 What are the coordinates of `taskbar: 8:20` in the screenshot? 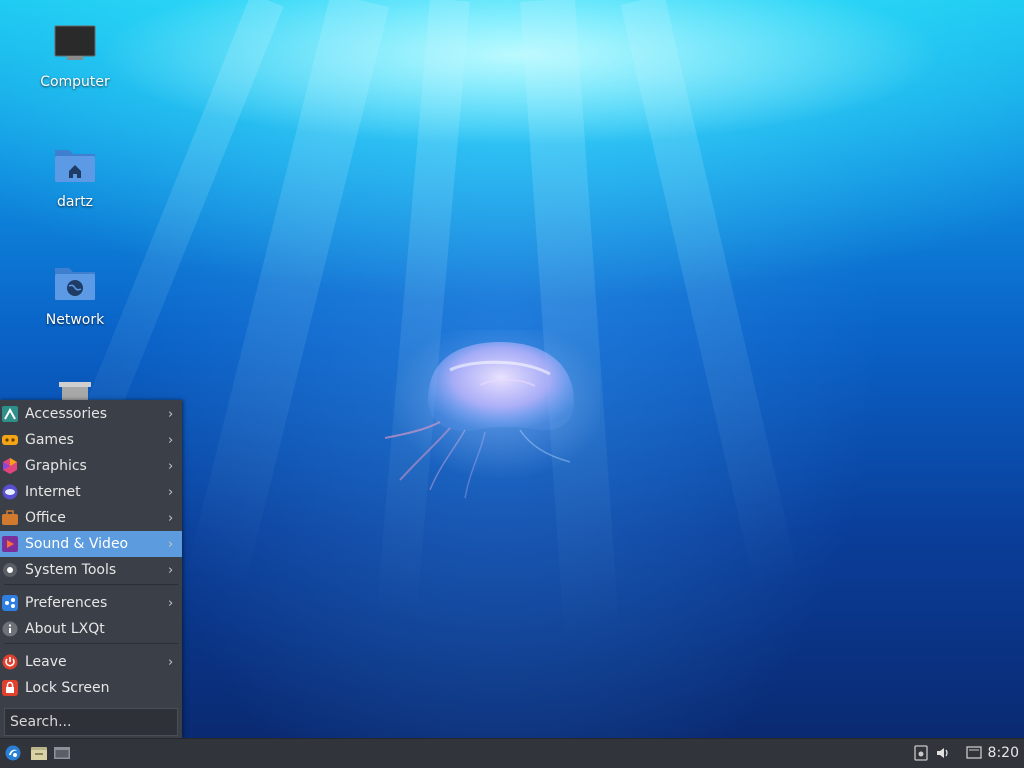 It's located at (512, 753).